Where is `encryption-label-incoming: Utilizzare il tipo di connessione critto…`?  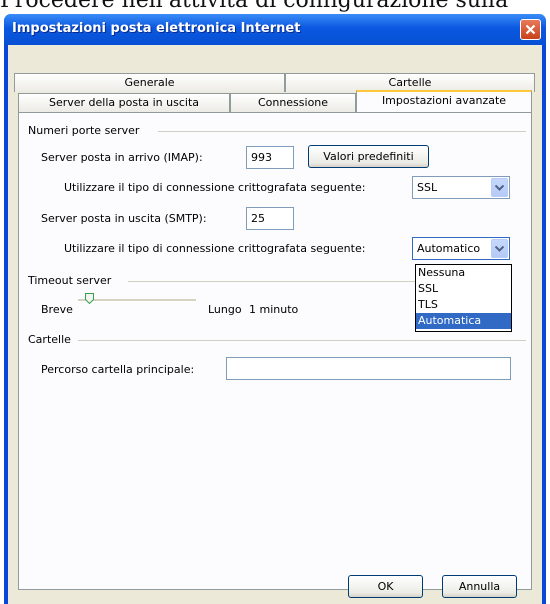
encryption-label-incoming: Utilizzare il tipo di connessione critto… is located at coordinates (215, 187).